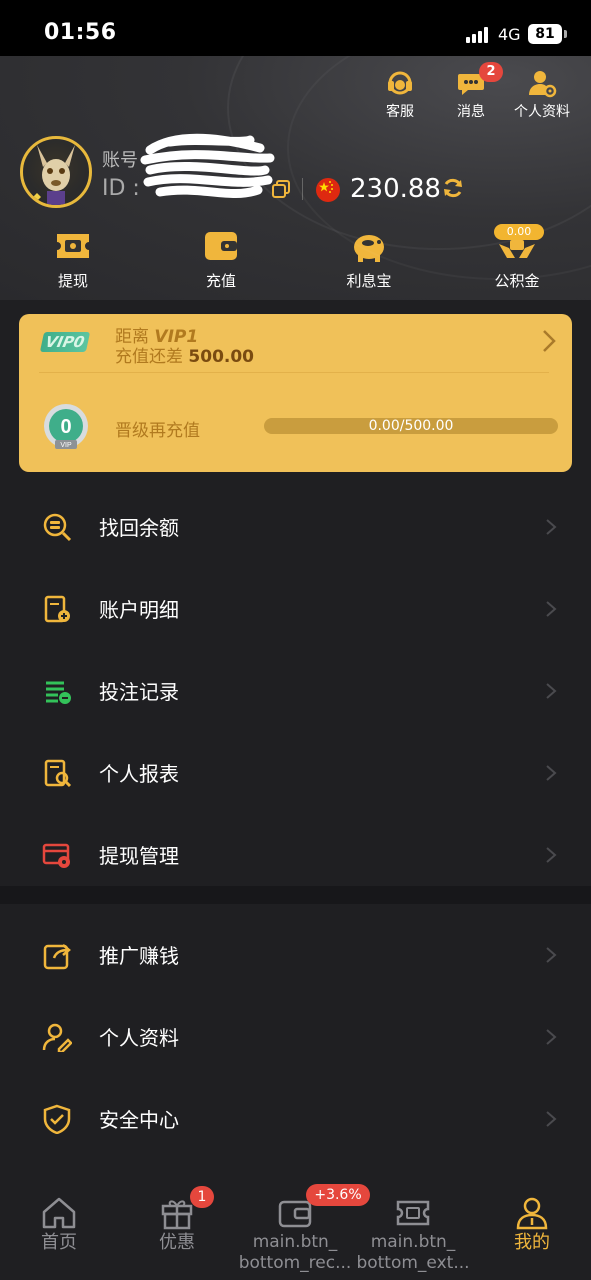 This screenshot has width=591, height=1280. I want to click on wallet-icon, so click(221, 246).